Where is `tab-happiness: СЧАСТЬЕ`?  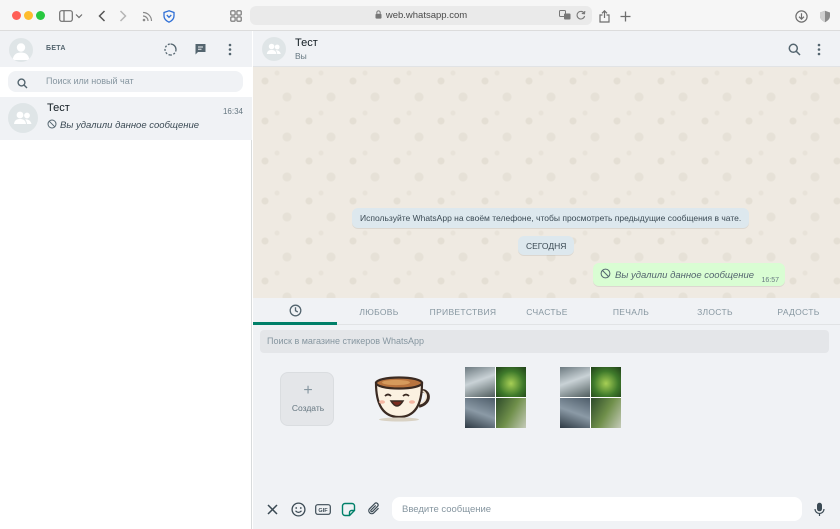 tab-happiness: СЧАСТЬЕ is located at coordinates (547, 311).